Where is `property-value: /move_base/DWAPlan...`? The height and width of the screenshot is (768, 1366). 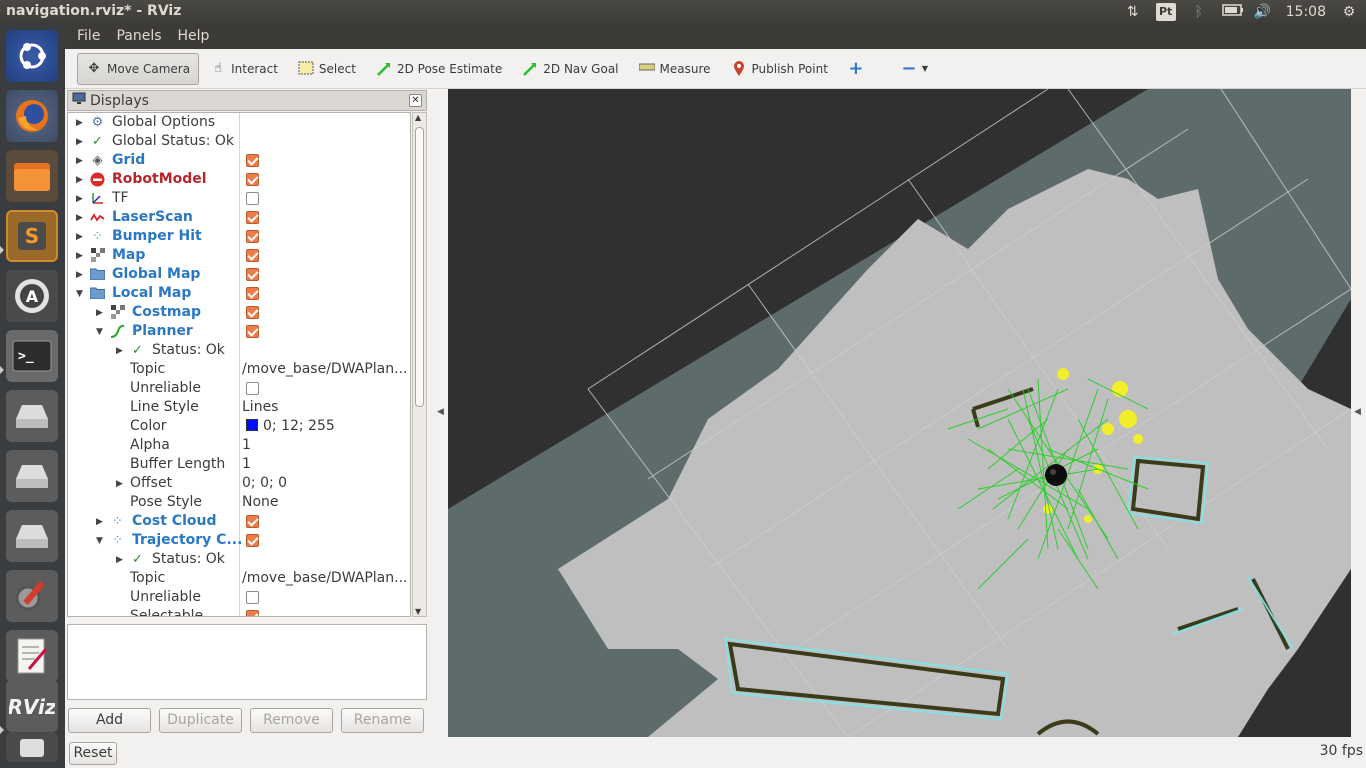
property-value: /move_base/DWAPlan... is located at coordinates (324, 578).